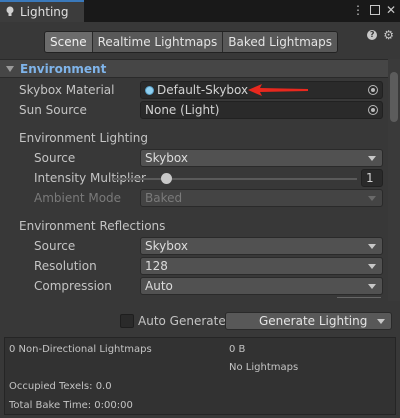 Image resolution: width=400 pixels, height=418 pixels. What do you see at coordinates (55, 246) in the screenshot?
I see `reflection-source-label: Source` at bounding box center [55, 246].